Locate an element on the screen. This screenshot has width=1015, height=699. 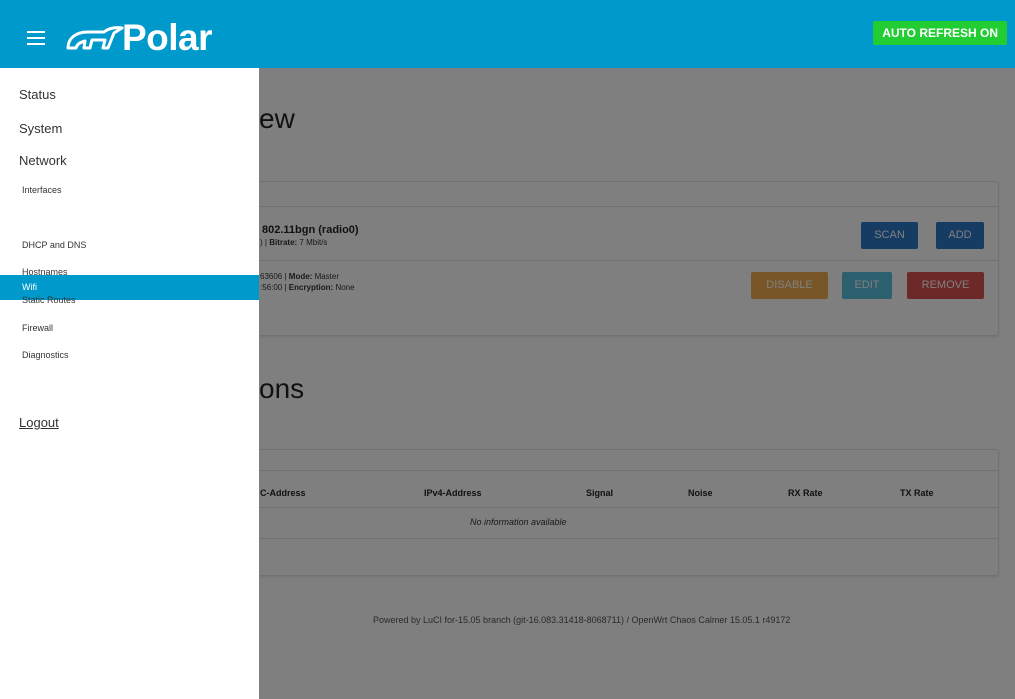
sidebar-subitem-wifi-label: Wifi is located at coordinates (29, 287).